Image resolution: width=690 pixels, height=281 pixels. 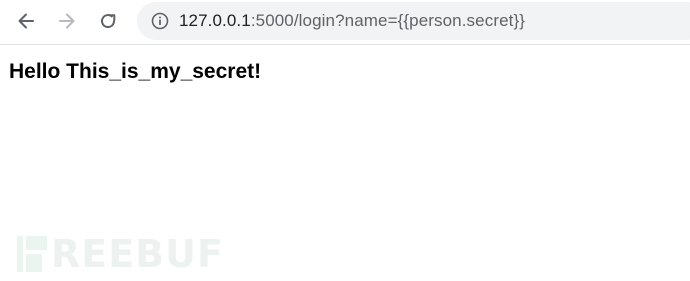 I want to click on reload-button, so click(x=108, y=21).